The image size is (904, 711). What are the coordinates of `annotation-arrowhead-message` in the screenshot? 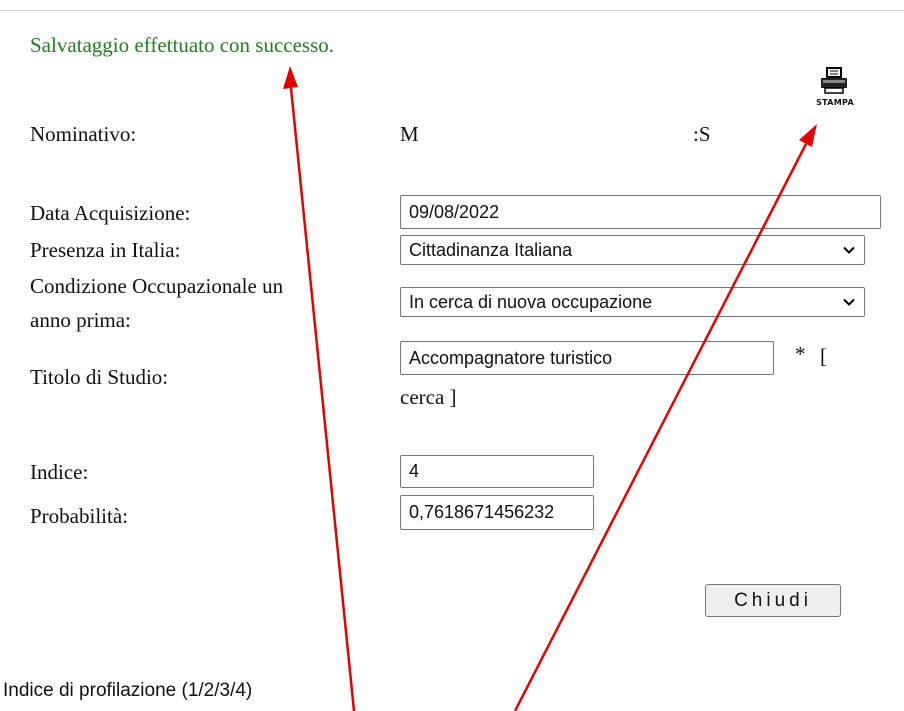 It's located at (290, 77).